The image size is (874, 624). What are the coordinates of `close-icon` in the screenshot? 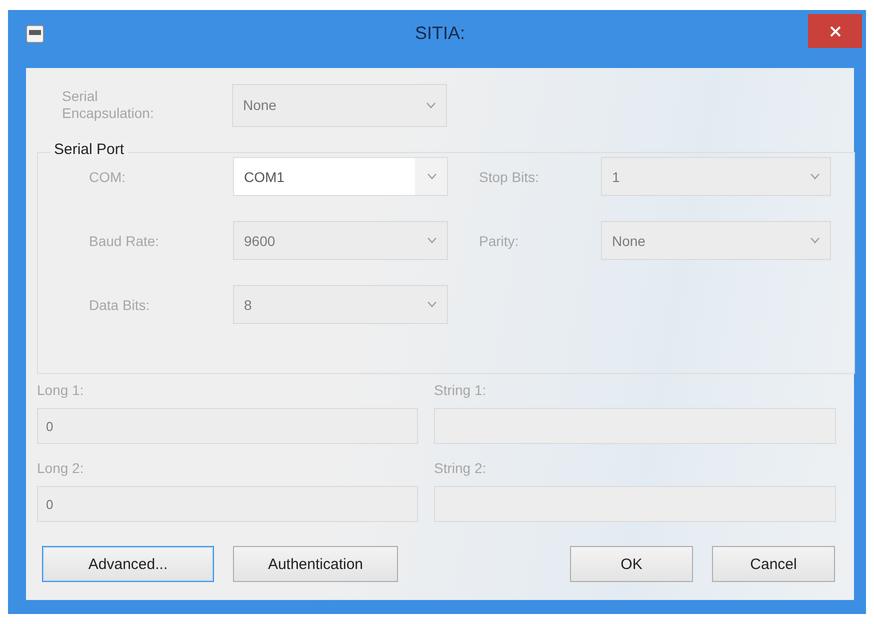 It's located at (835, 31).